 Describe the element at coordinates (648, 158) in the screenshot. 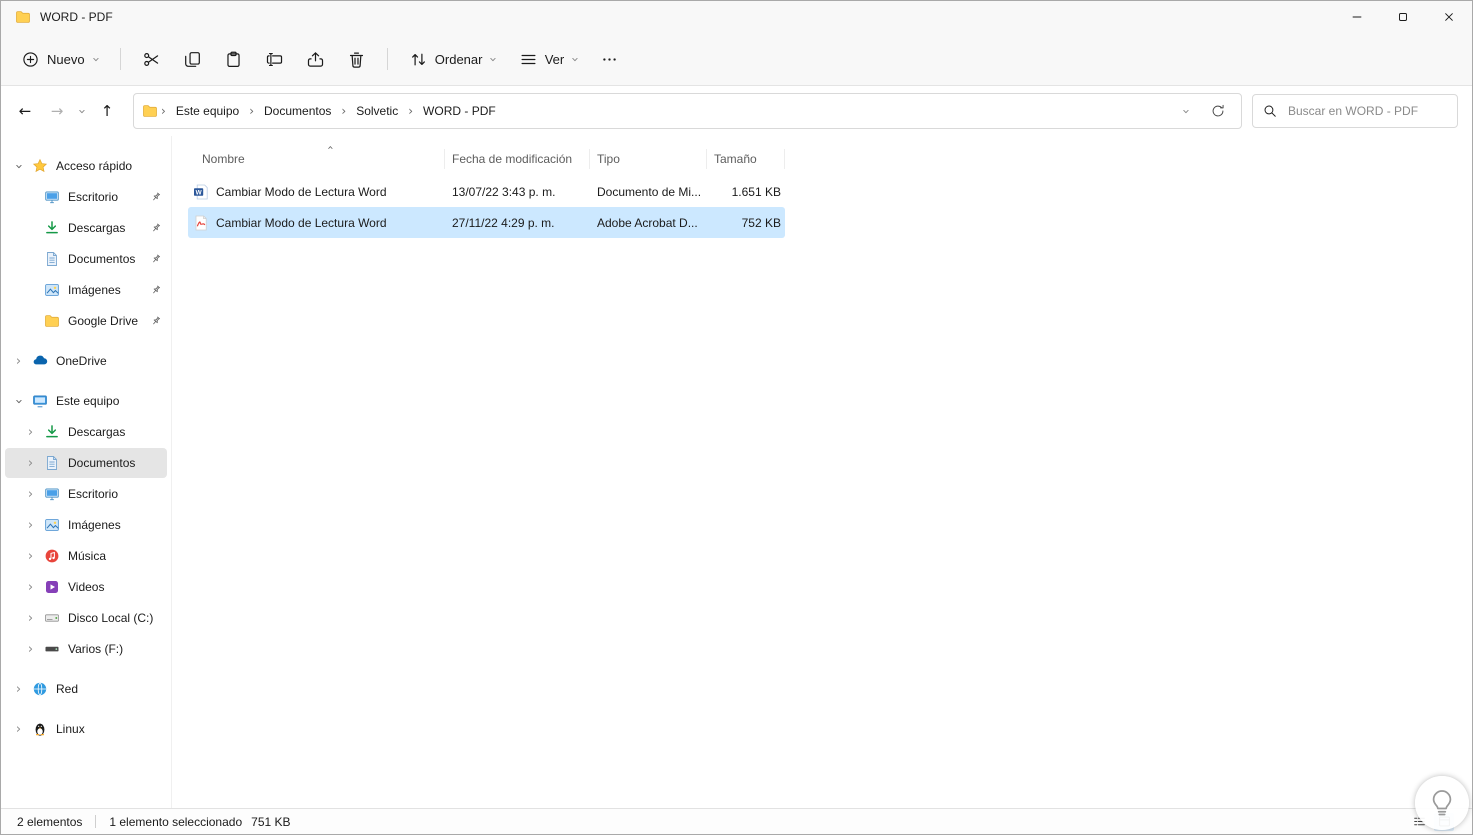

I see `column-header-type: Tipo` at that location.